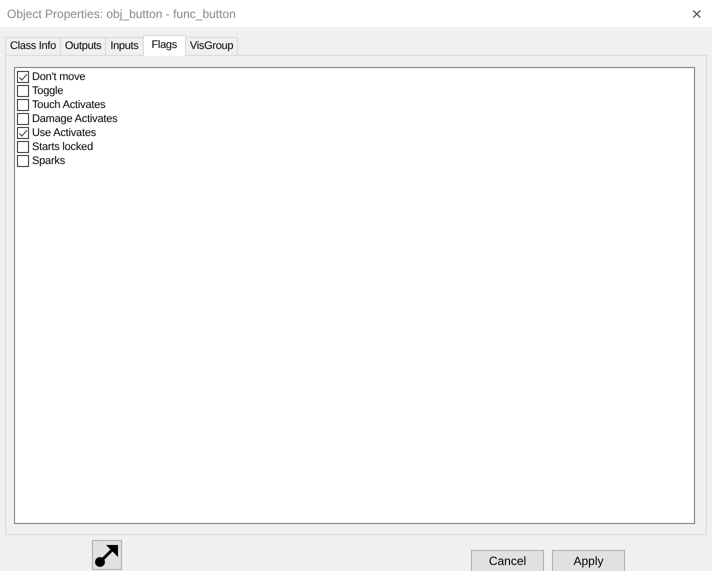 The height and width of the screenshot is (571, 712). What do you see at coordinates (33, 46) in the screenshot?
I see `tab: Class Info` at bounding box center [33, 46].